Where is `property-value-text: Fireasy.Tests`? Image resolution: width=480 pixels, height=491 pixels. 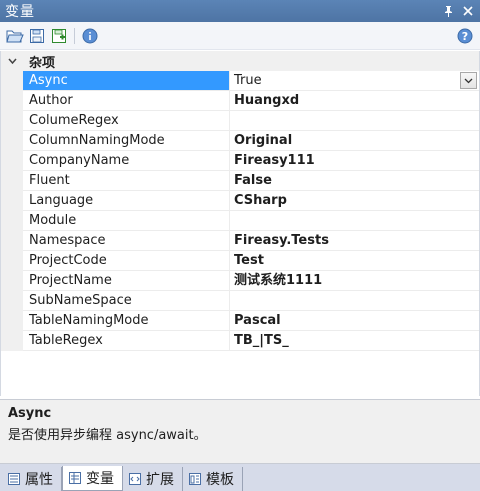
property-value-text: Fireasy.Tests is located at coordinates (281, 240).